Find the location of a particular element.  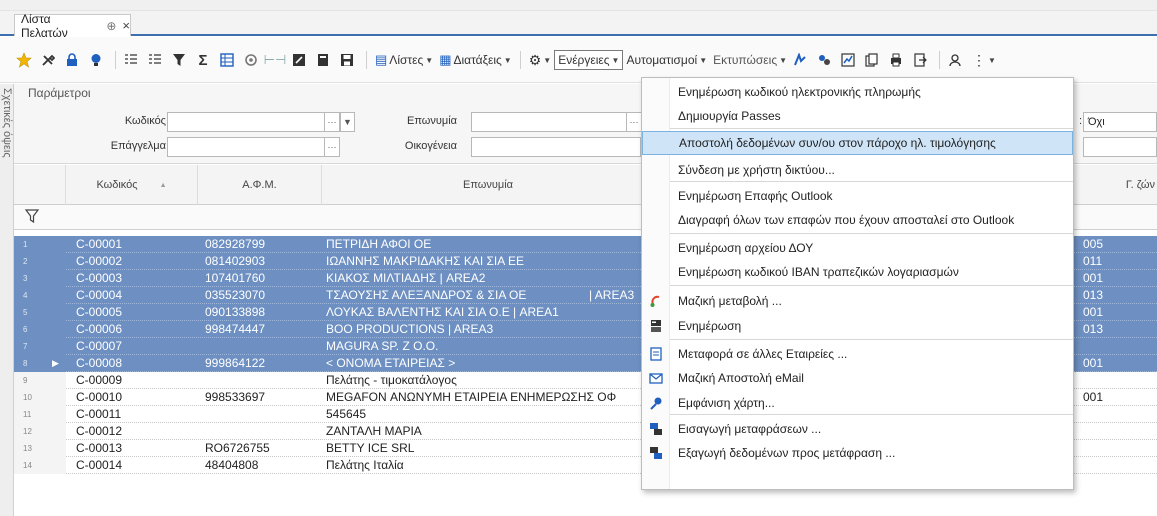

orders-menu-button: ▦ Διατάξεις ▼ is located at coordinates (475, 60).